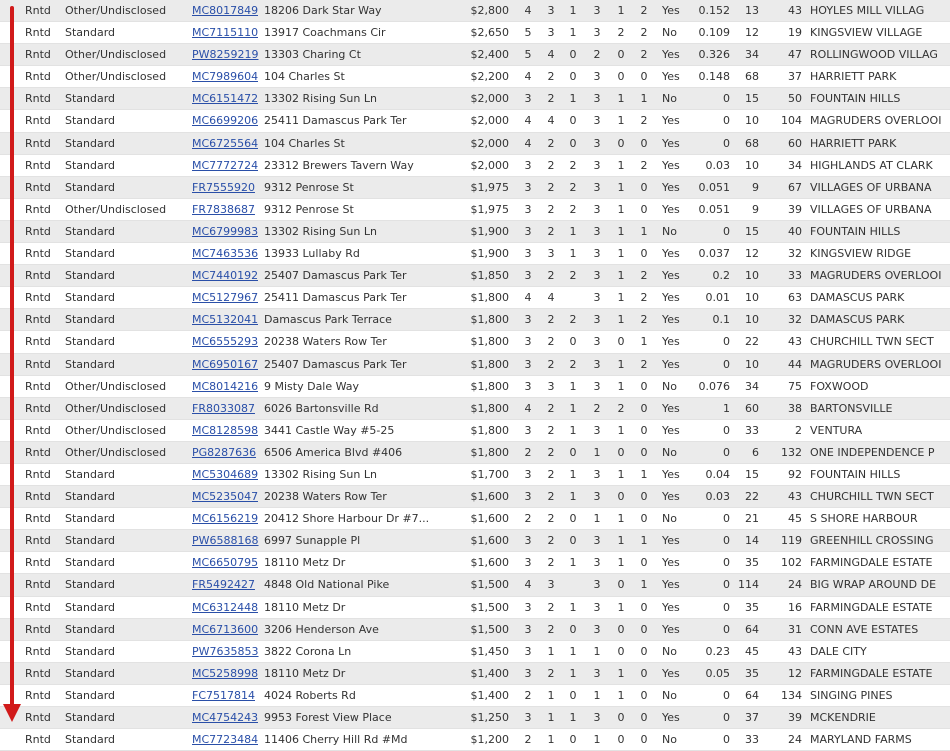 The width and height of the screenshot is (950, 751). What do you see at coordinates (225, 674) in the screenshot?
I see `mls-number-link: MC5258998` at bounding box center [225, 674].